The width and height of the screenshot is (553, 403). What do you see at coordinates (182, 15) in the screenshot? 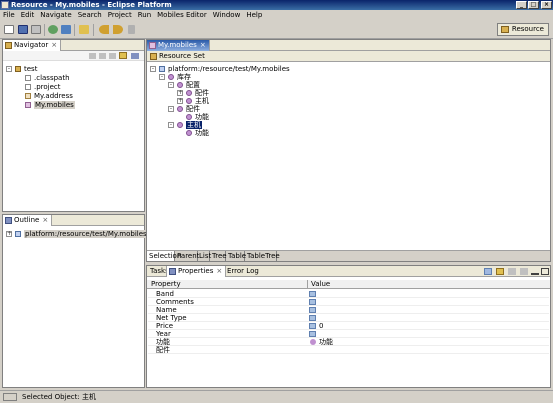
I see `menu-mobiles-editor: Mobiles Editor` at bounding box center [182, 15].